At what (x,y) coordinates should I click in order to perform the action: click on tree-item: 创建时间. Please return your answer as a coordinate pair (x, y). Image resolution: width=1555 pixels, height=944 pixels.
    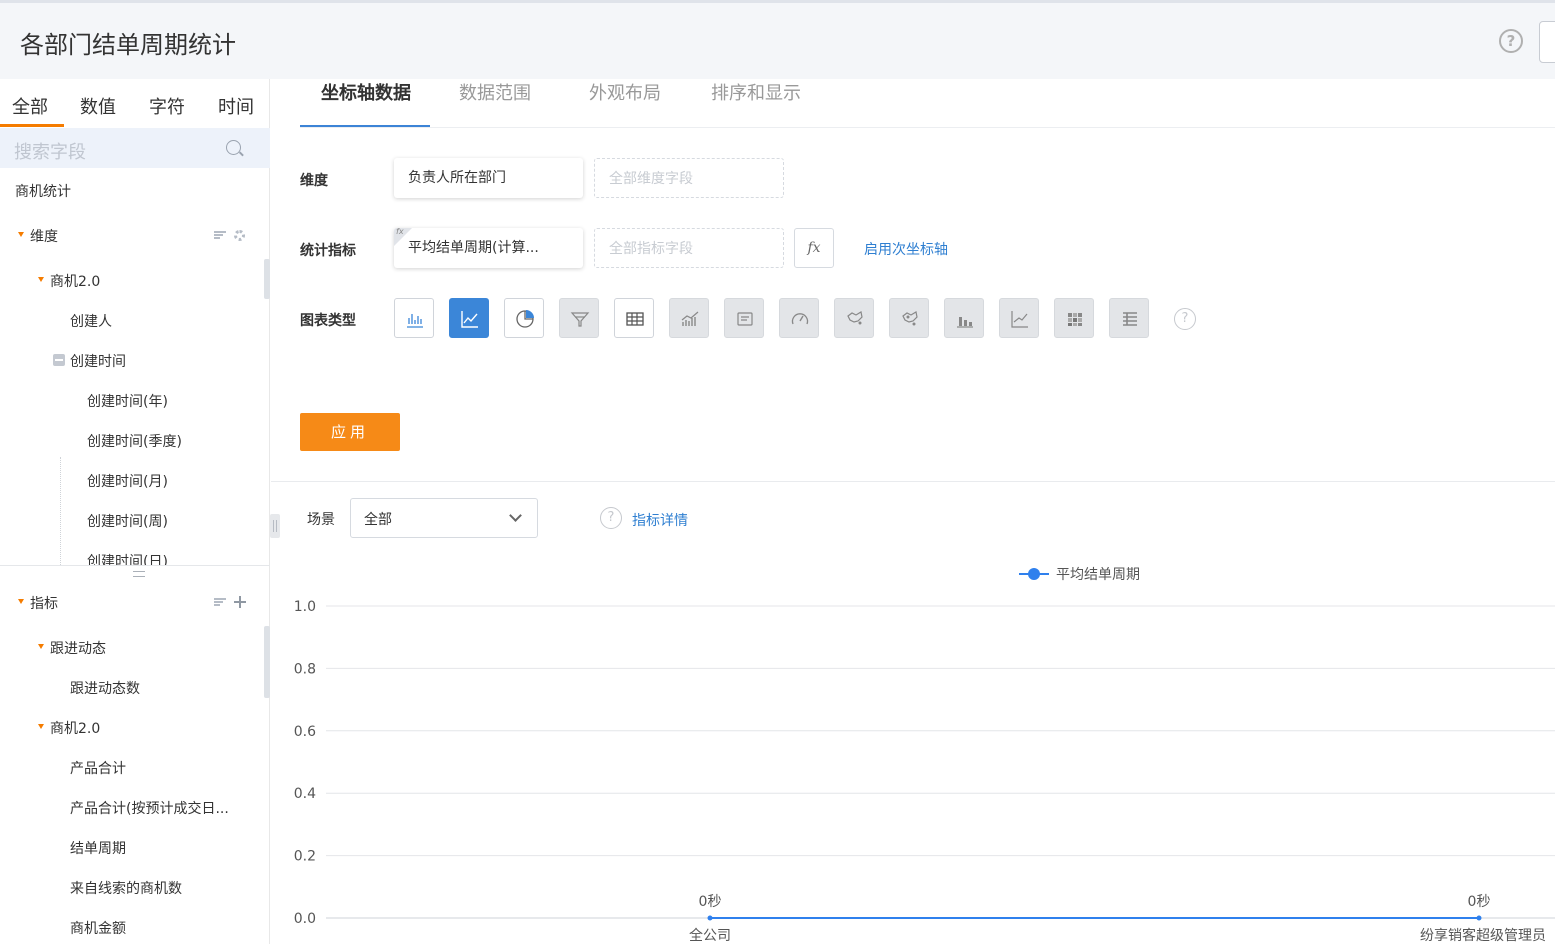
    Looking at the image, I should click on (98, 361).